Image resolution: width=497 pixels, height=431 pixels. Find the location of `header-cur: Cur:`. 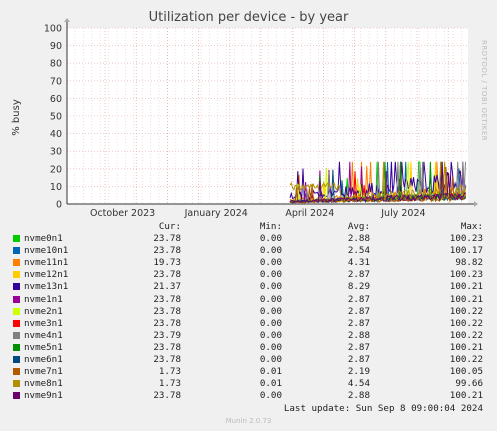

header-cur: Cur: is located at coordinates (169, 226).